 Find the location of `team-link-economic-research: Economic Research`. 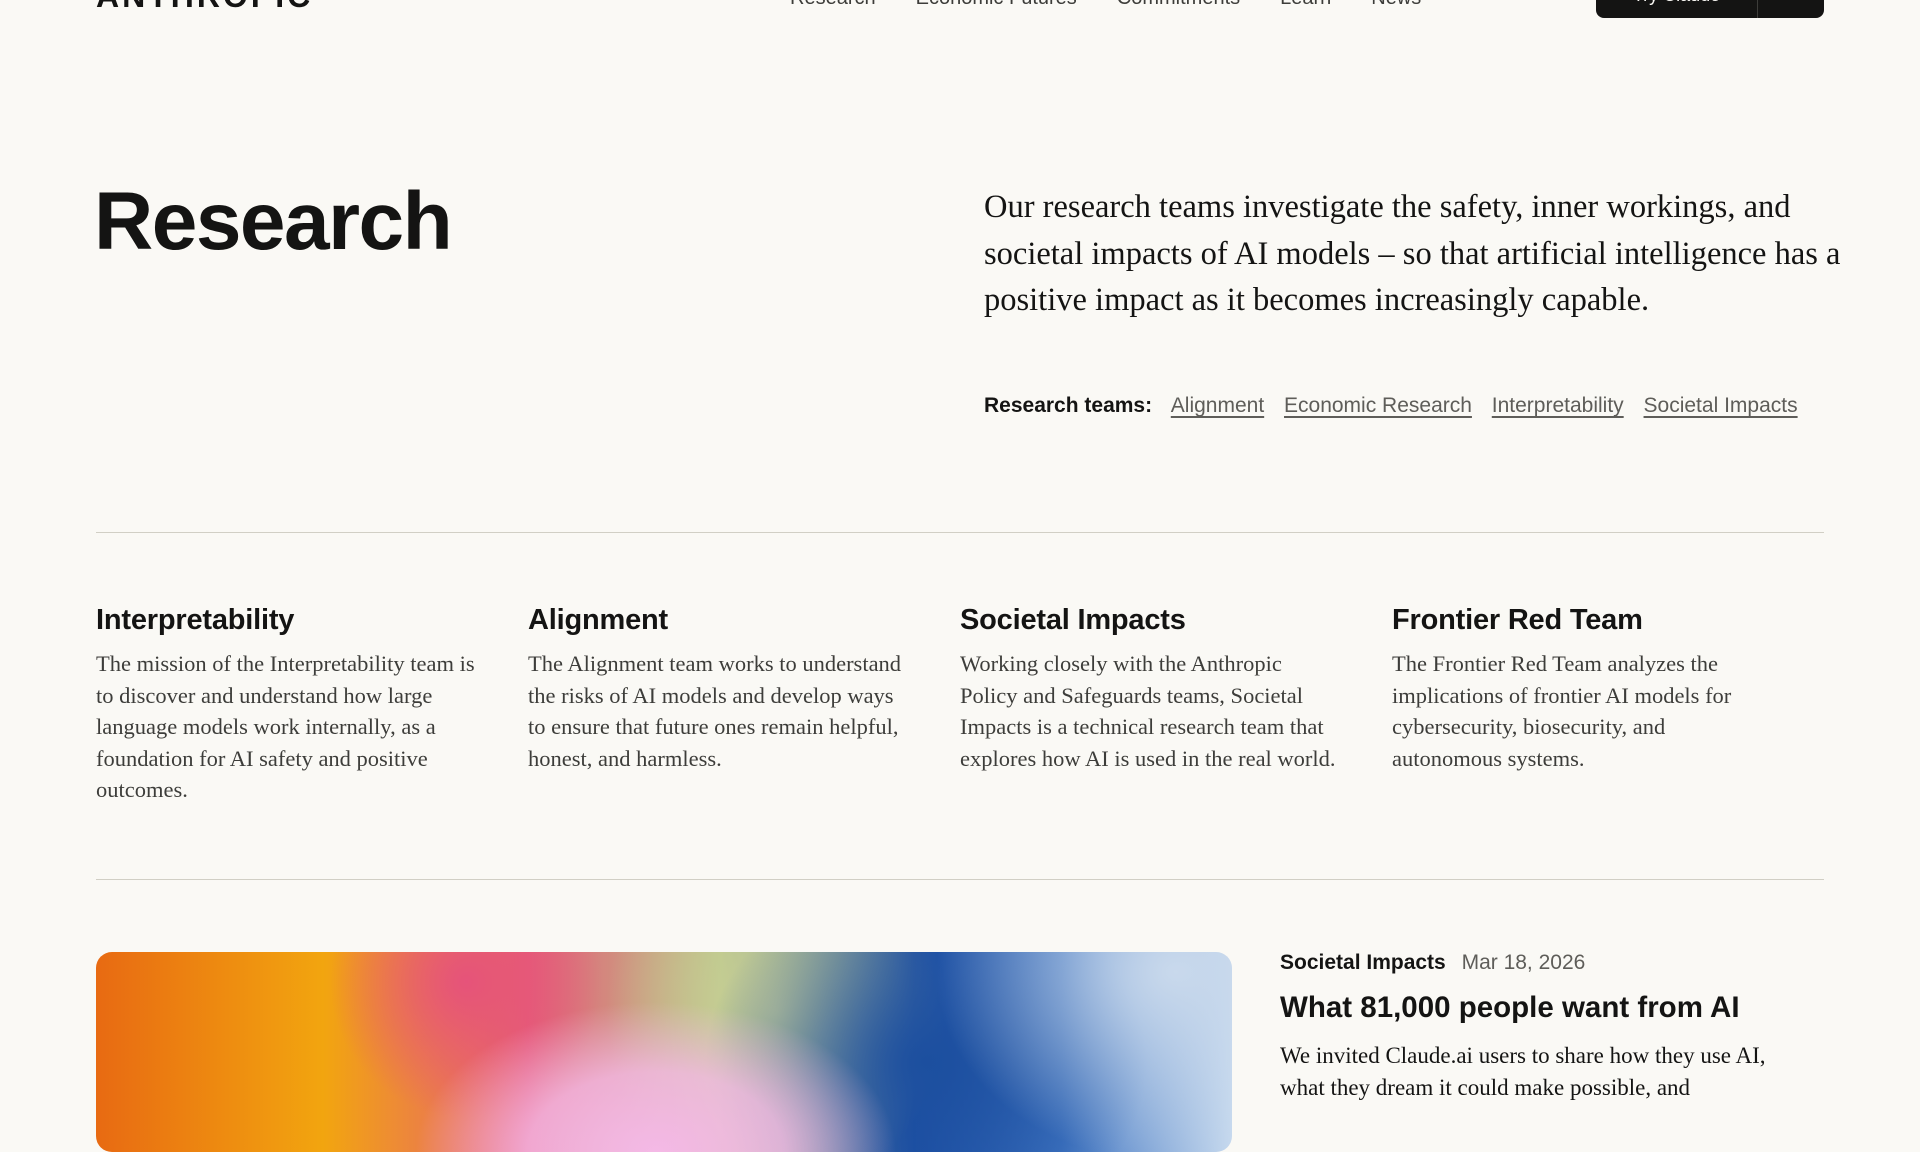

team-link-economic-research: Economic Research is located at coordinates (1378, 405).